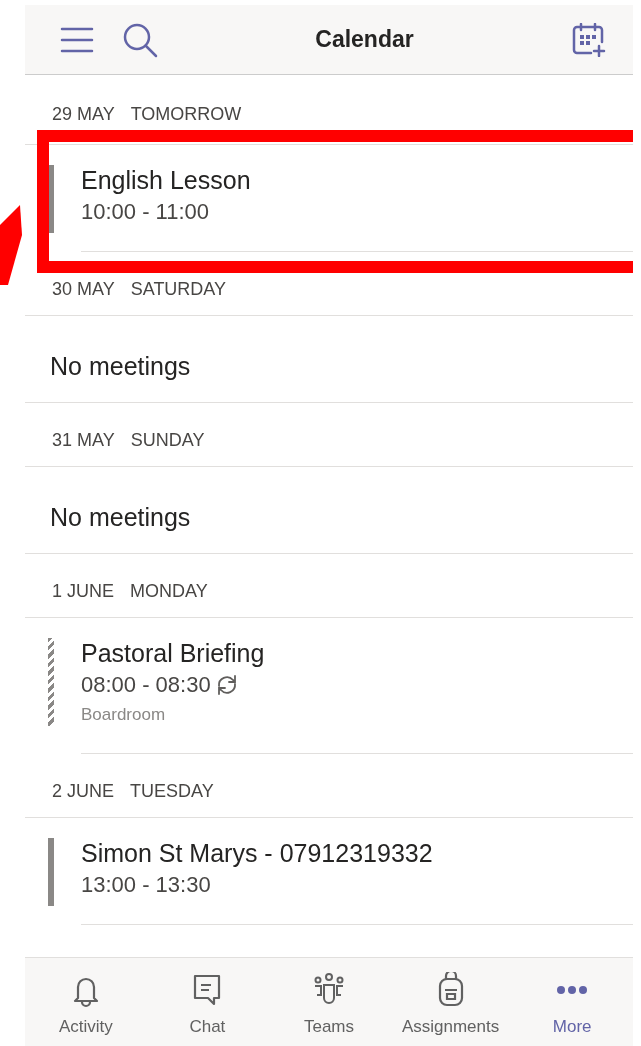 The width and height of the screenshot is (641, 1046). Describe the element at coordinates (178, 289) in the screenshot. I see `day-label: SATURDAY` at that location.